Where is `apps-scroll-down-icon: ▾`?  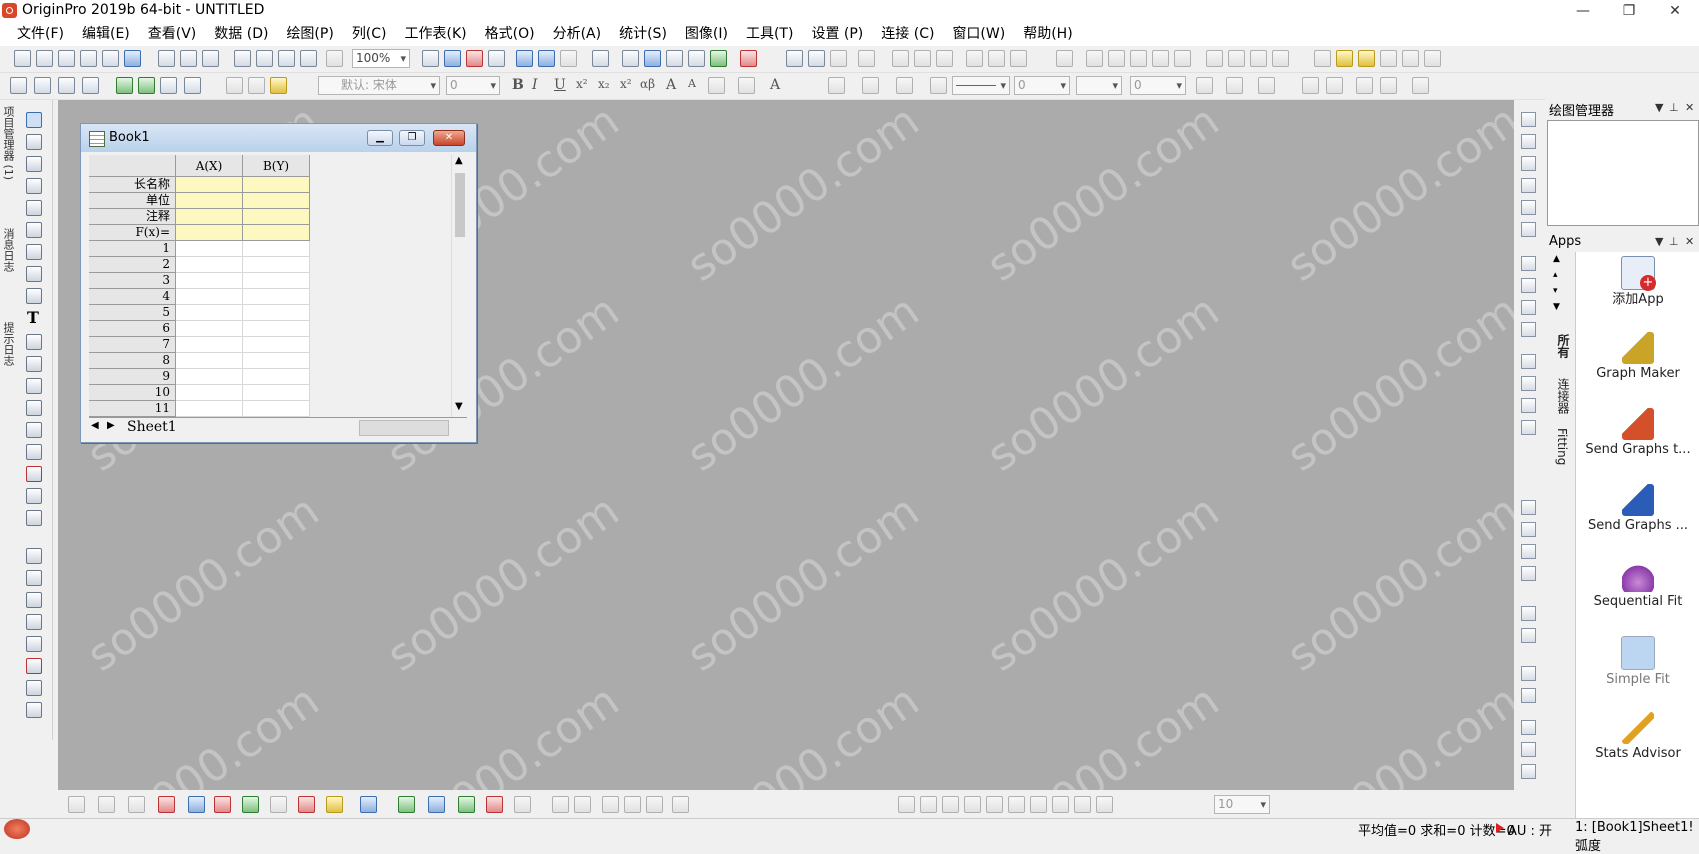
apps-scroll-down-icon: ▾ is located at coordinates (1555, 291).